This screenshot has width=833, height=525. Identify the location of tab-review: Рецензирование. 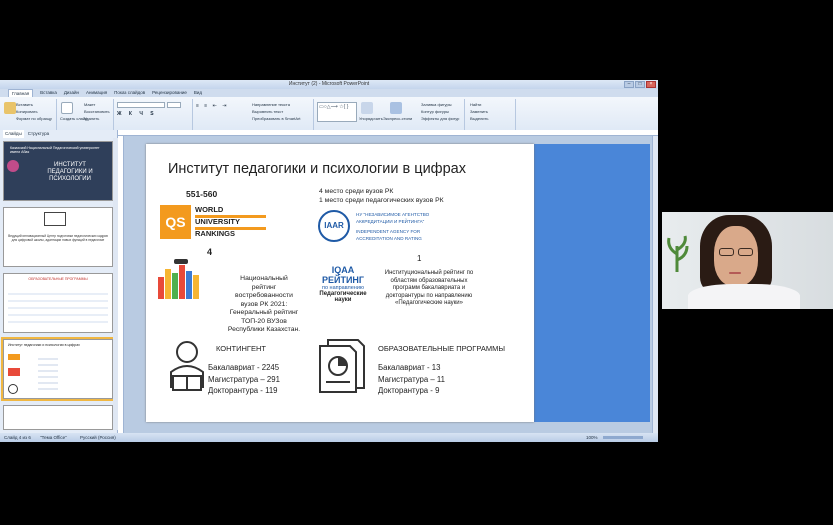
(169, 93).